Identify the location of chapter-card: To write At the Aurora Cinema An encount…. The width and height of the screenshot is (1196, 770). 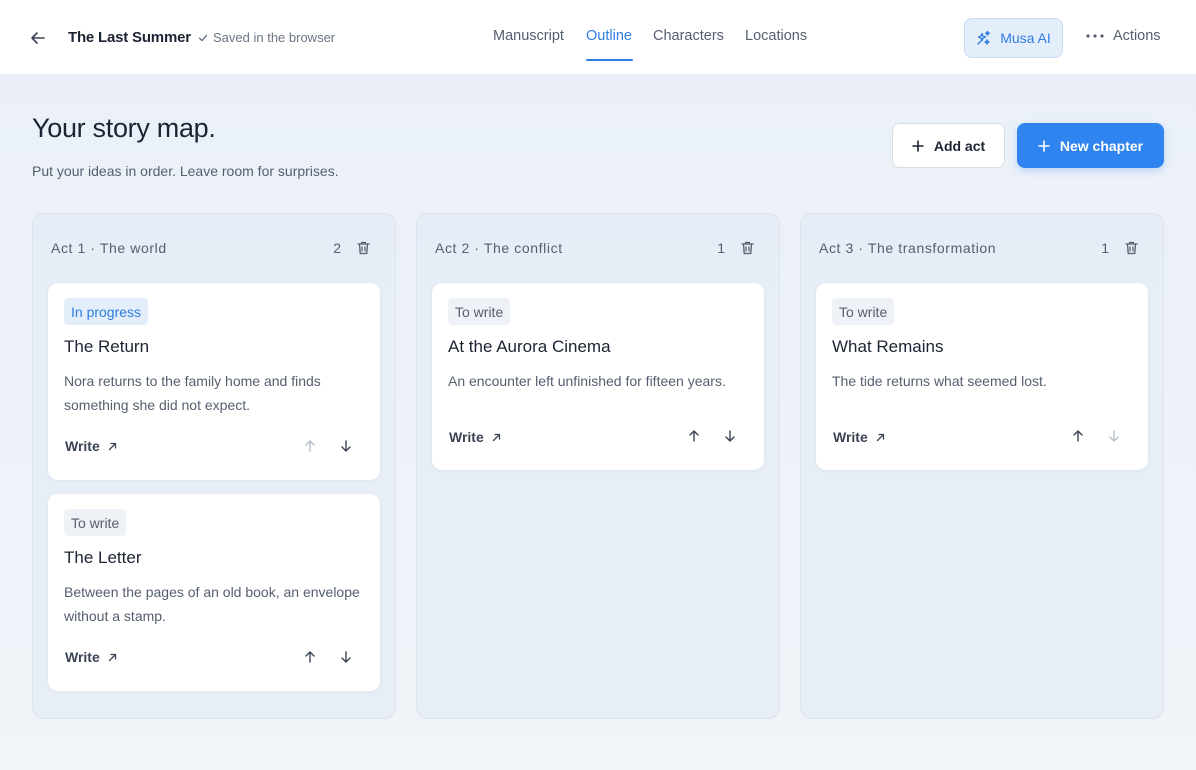
(598, 376).